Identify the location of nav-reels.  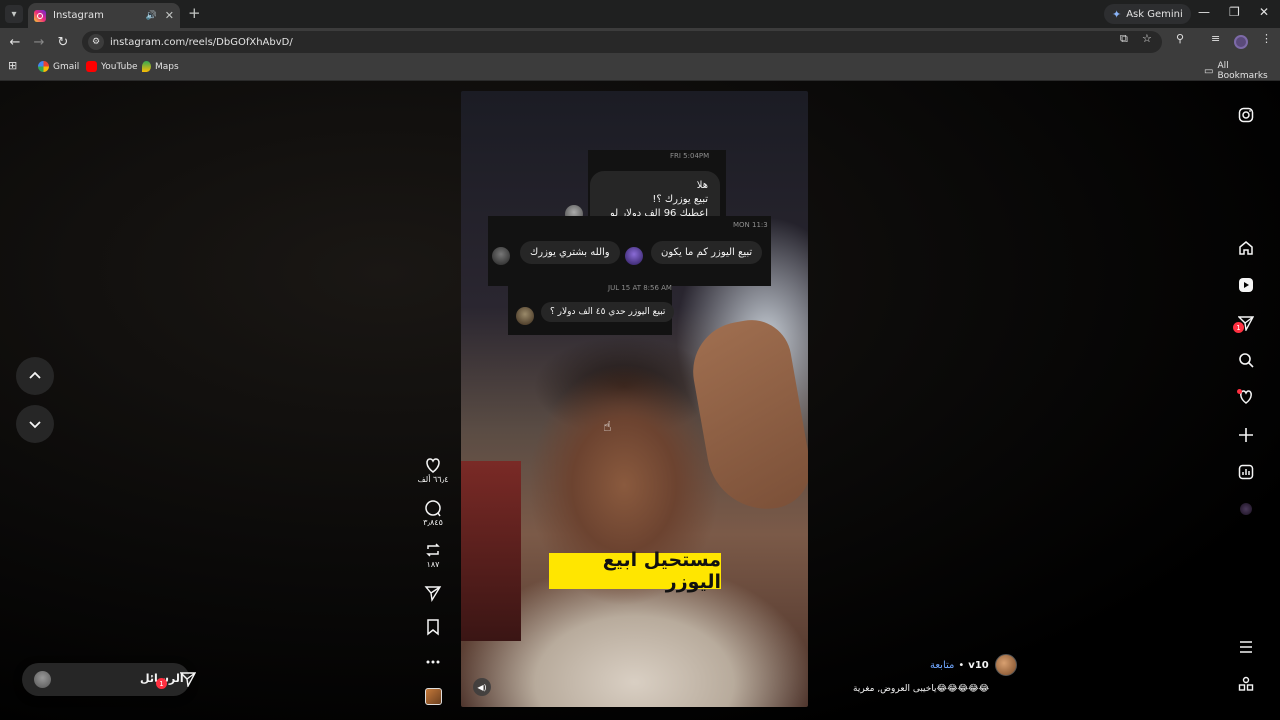
(1246, 285).